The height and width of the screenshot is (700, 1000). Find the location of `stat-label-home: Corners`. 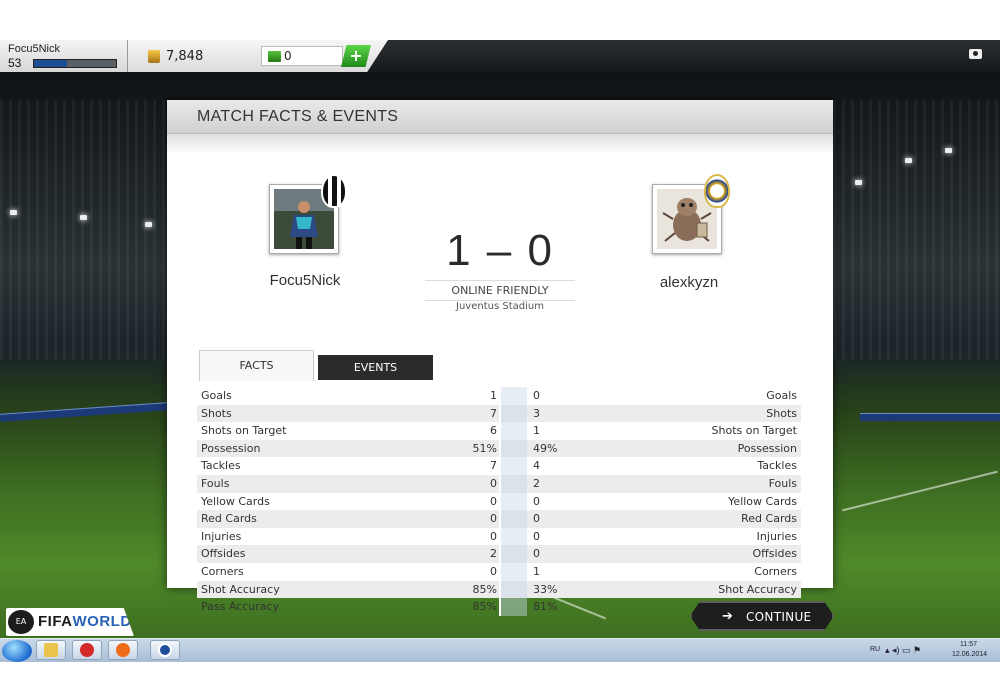

stat-label-home: Corners is located at coordinates (222, 571).